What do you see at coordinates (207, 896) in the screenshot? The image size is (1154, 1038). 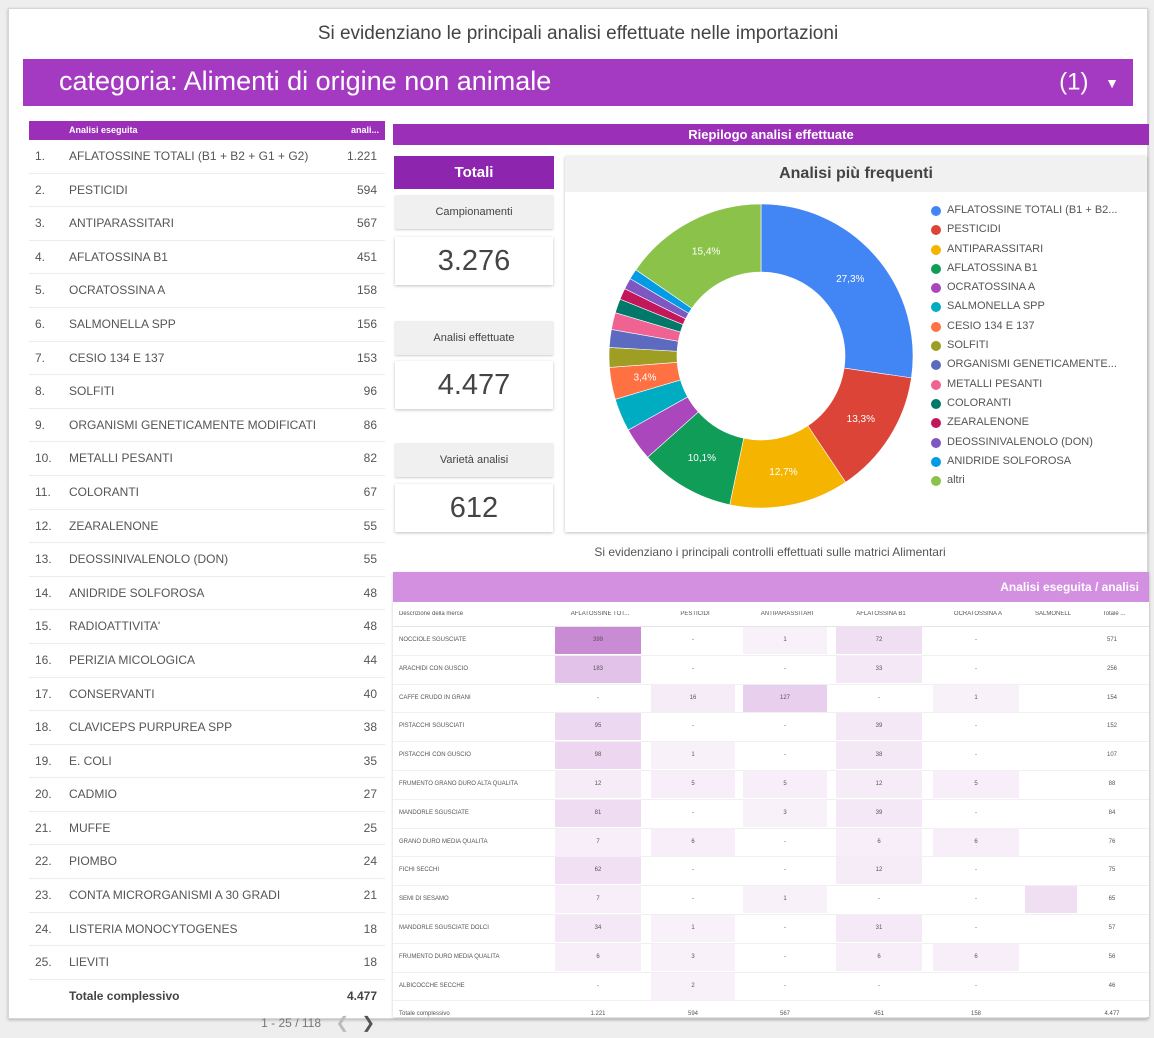 I see `table-row: 23. CONTA MICRORGANISMI A 30 GRADI 21` at bounding box center [207, 896].